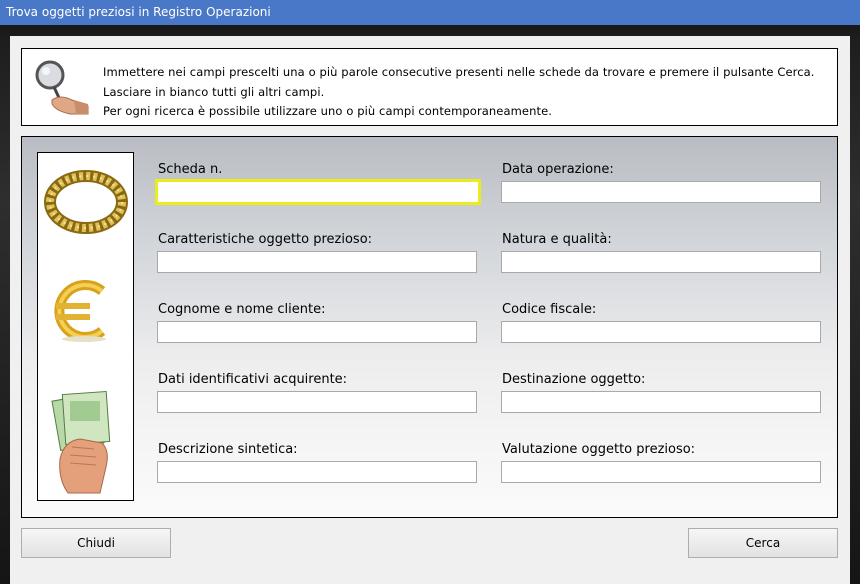 The width and height of the screenshot is (860, 584). What do you see at coordinates (62, 87) in the screenshot?
I see `magnifier-hand-icon` at bounding box center [62, 87].